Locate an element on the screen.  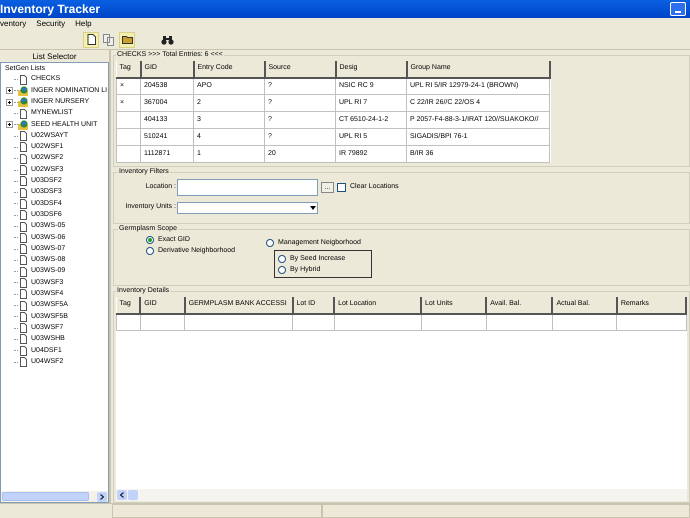
folder-icon is located at coordinates (127, 39).